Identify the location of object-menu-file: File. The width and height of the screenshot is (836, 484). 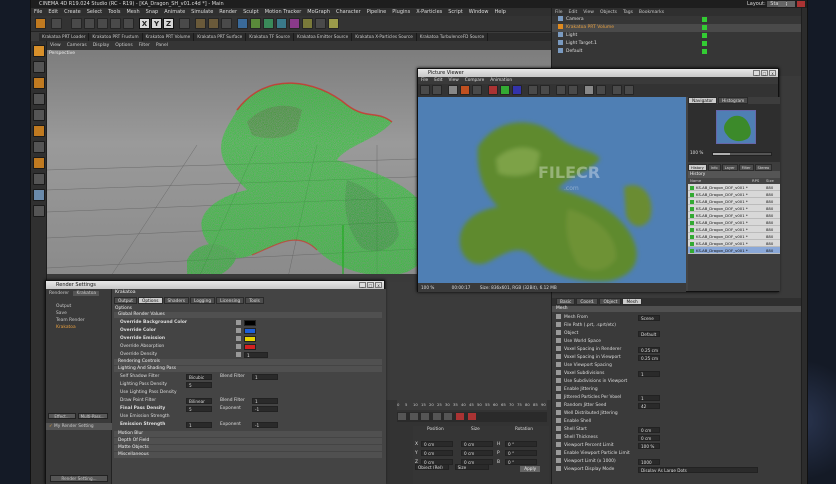
(559, 12).